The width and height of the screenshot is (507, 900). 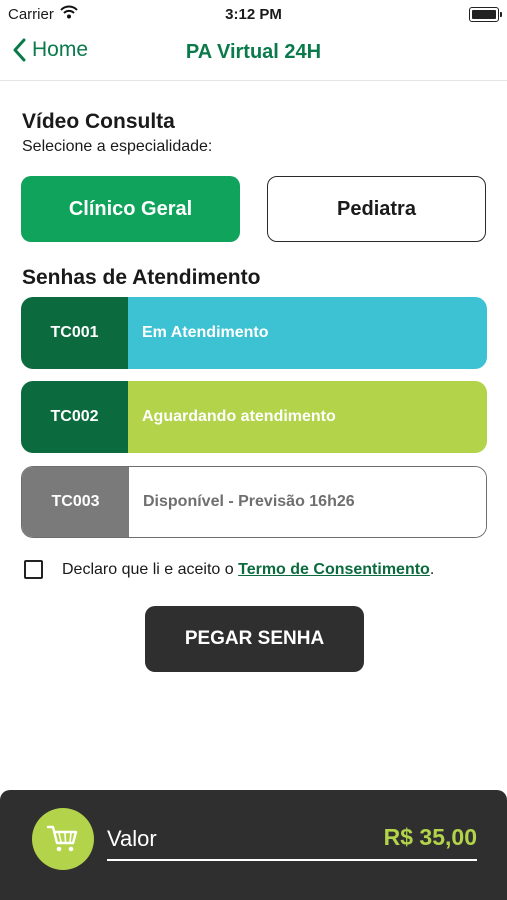 What do you see at coordinates (75, 502) in the screenshot?
I see `ticket-code: TC003` at bounding box center [75, 502].